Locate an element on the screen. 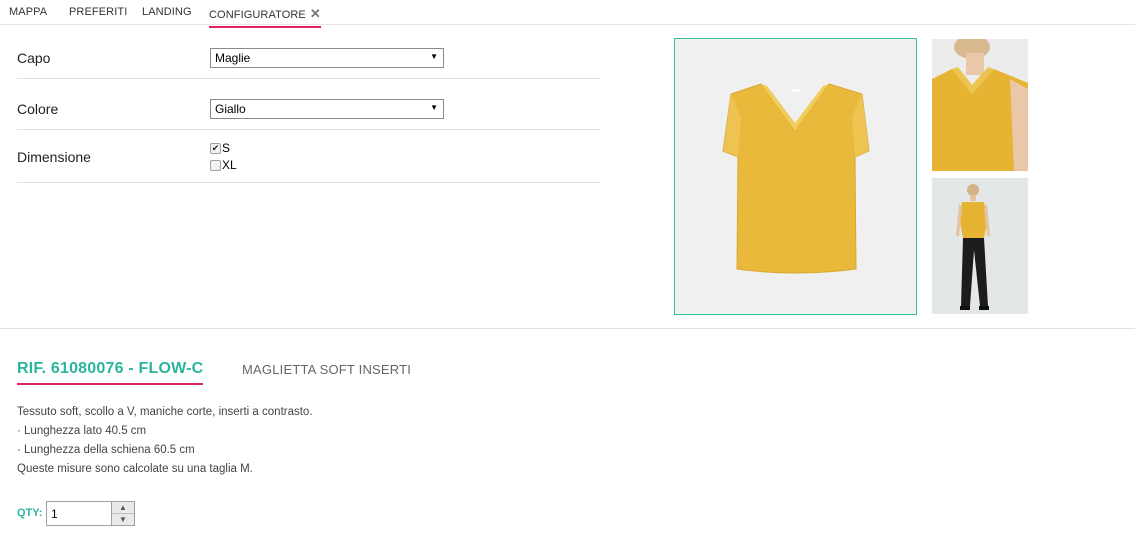  qty-label: QTY: is located at coordinates (30, 513).